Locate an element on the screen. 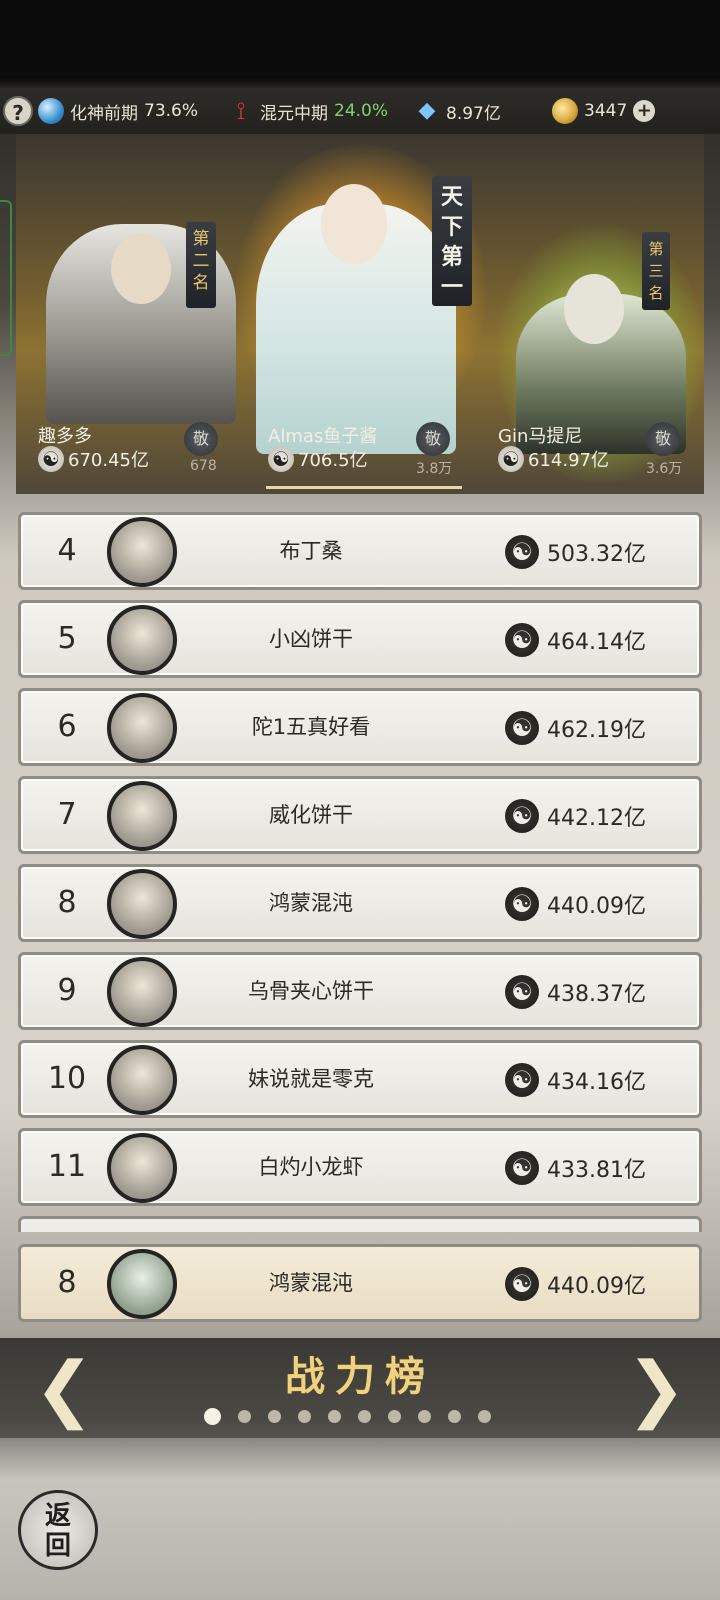 The height and width of the screenshot is (1600, 720). red-trident-icon: ⟟ is located at coordinates (241, 111).